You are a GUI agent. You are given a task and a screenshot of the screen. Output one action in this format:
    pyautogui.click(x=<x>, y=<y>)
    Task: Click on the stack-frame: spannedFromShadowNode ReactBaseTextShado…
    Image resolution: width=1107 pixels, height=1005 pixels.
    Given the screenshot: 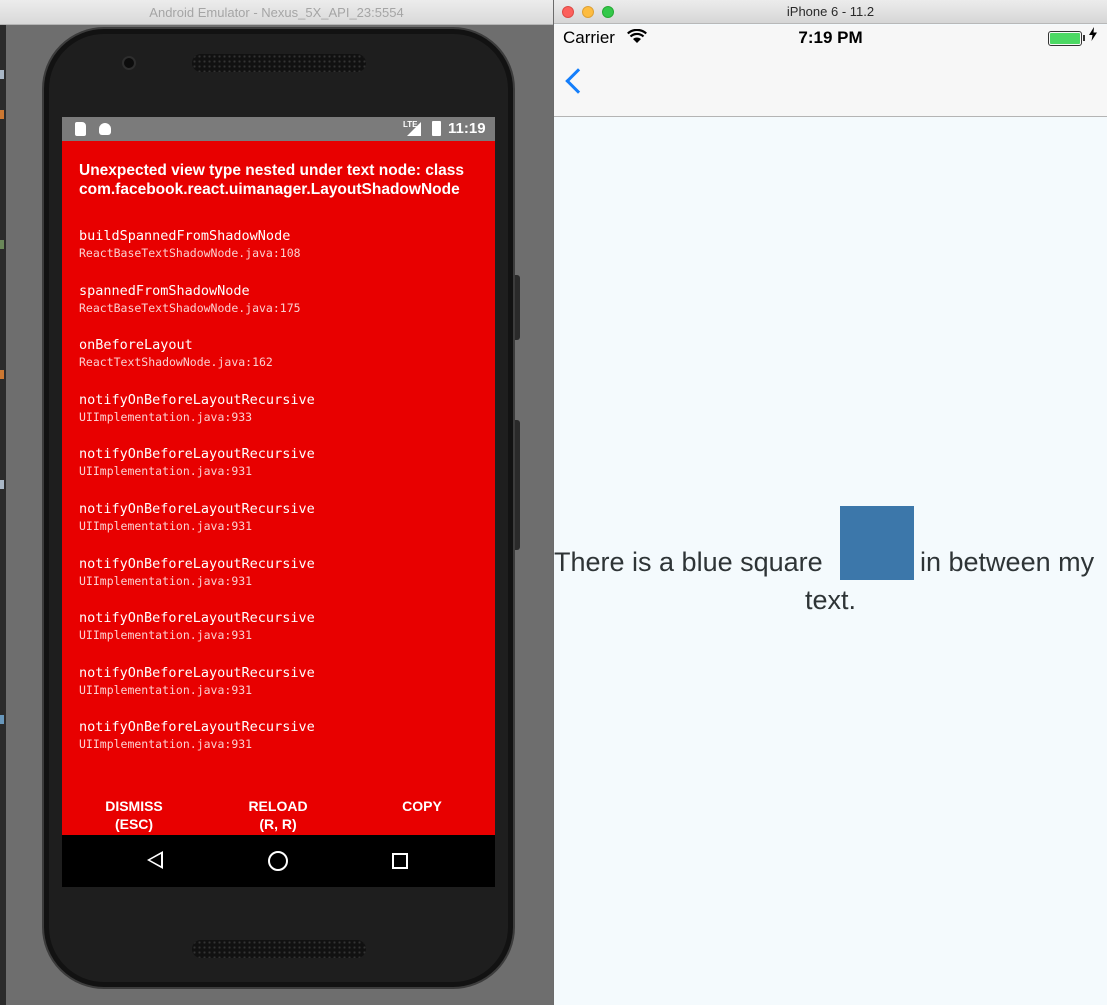 What is the action you would take?
    pyautogui.click(x=284, y=309)
    